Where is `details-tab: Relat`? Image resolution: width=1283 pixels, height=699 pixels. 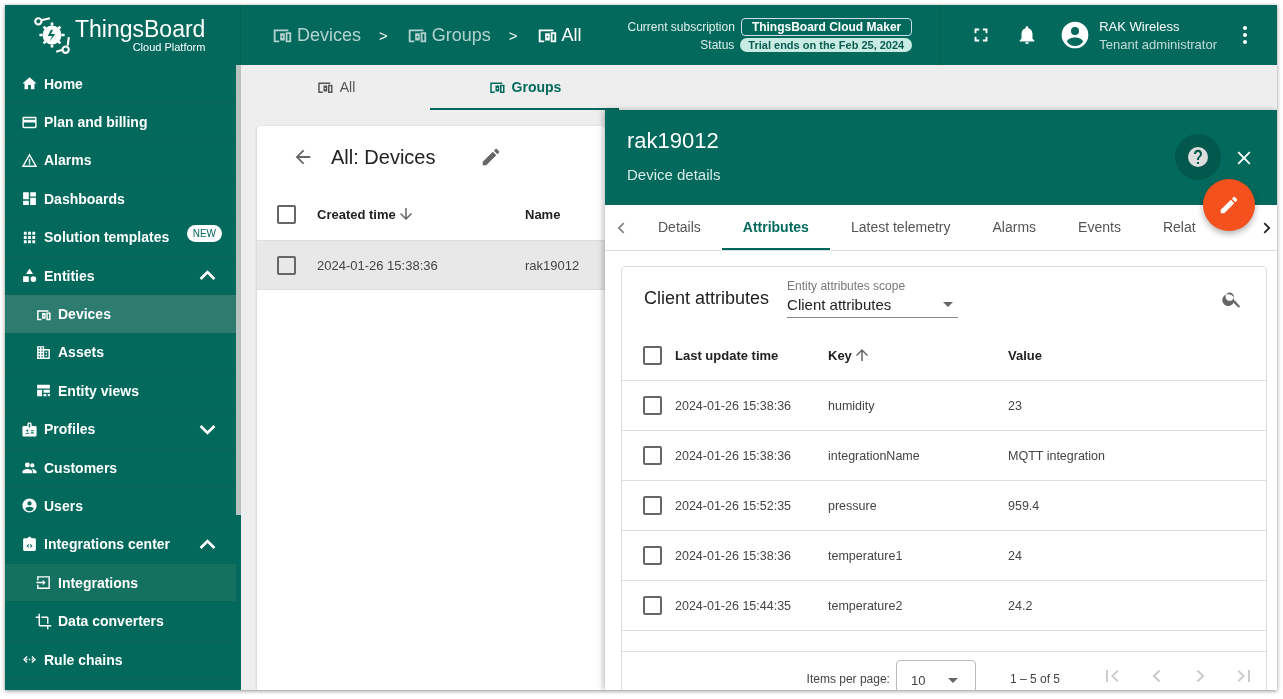
details-tab: Relat is located at coordinates (1168, 227).